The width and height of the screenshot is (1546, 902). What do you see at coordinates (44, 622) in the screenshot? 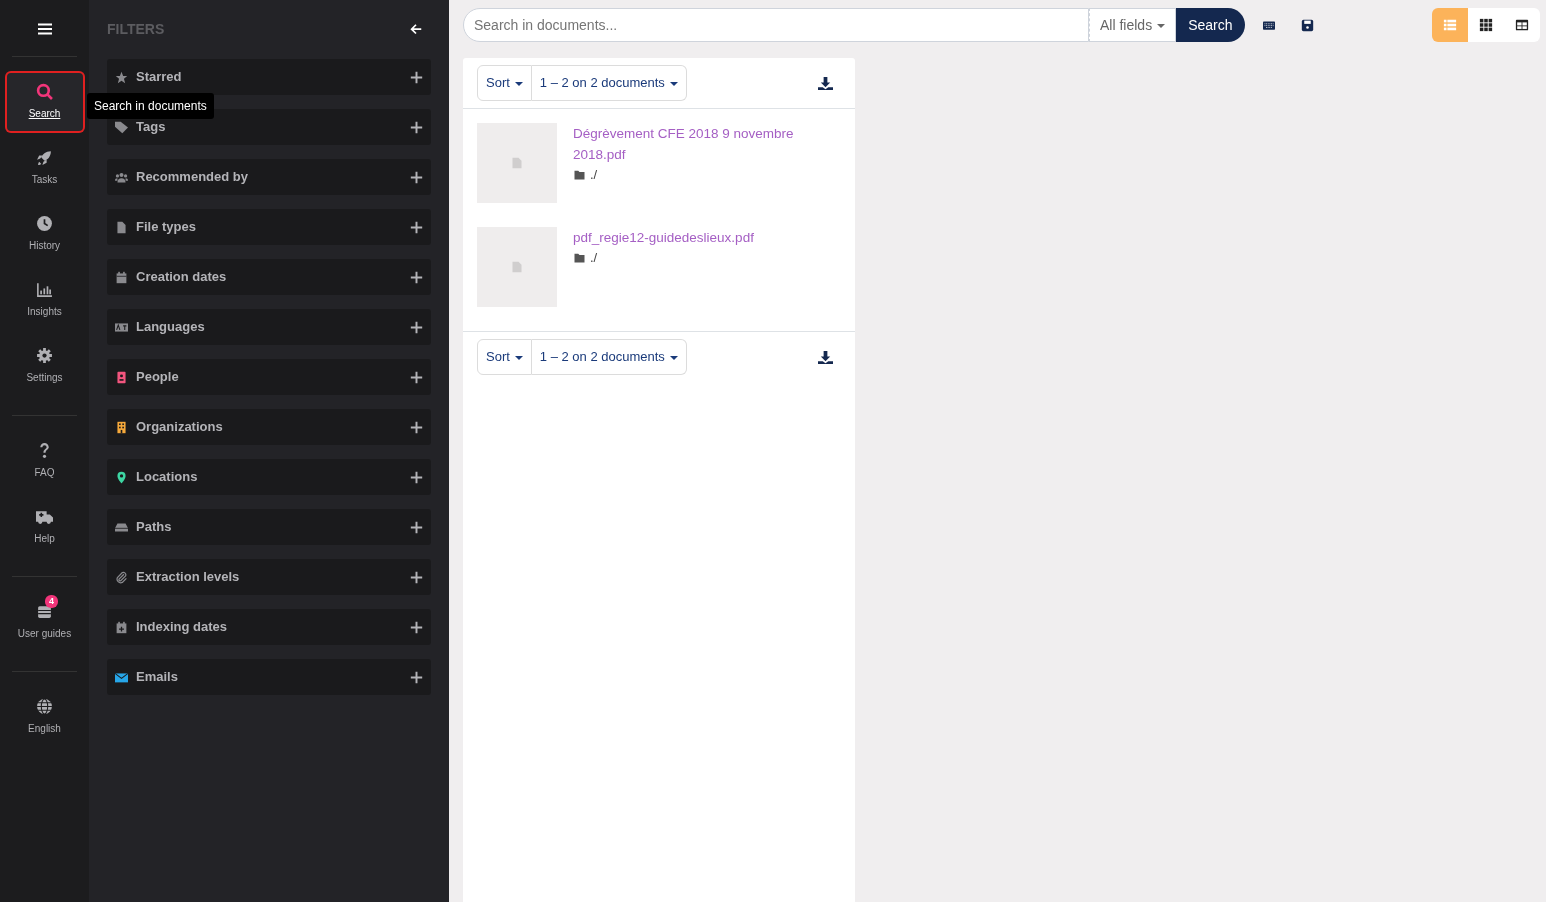
I see `sidebar-item: 4 User guides` at bounding box center [44, 622].